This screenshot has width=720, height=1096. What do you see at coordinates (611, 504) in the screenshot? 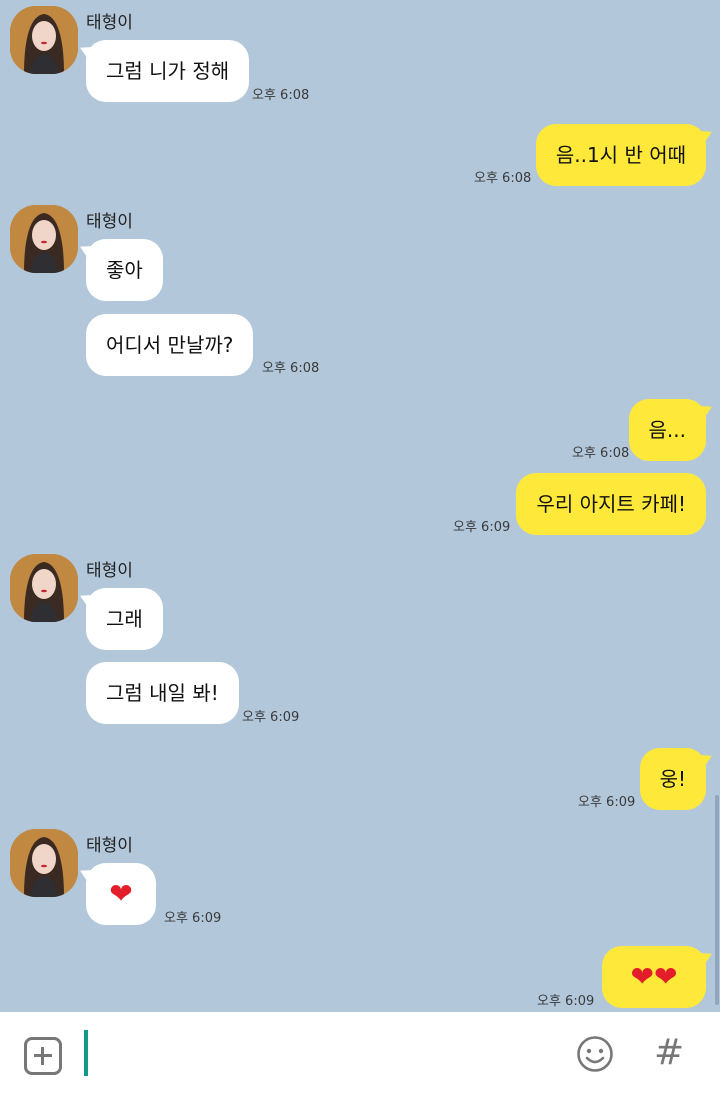
I see `message-outgoing: 우리 아지트 카페!` at bounding box center [611, 504].